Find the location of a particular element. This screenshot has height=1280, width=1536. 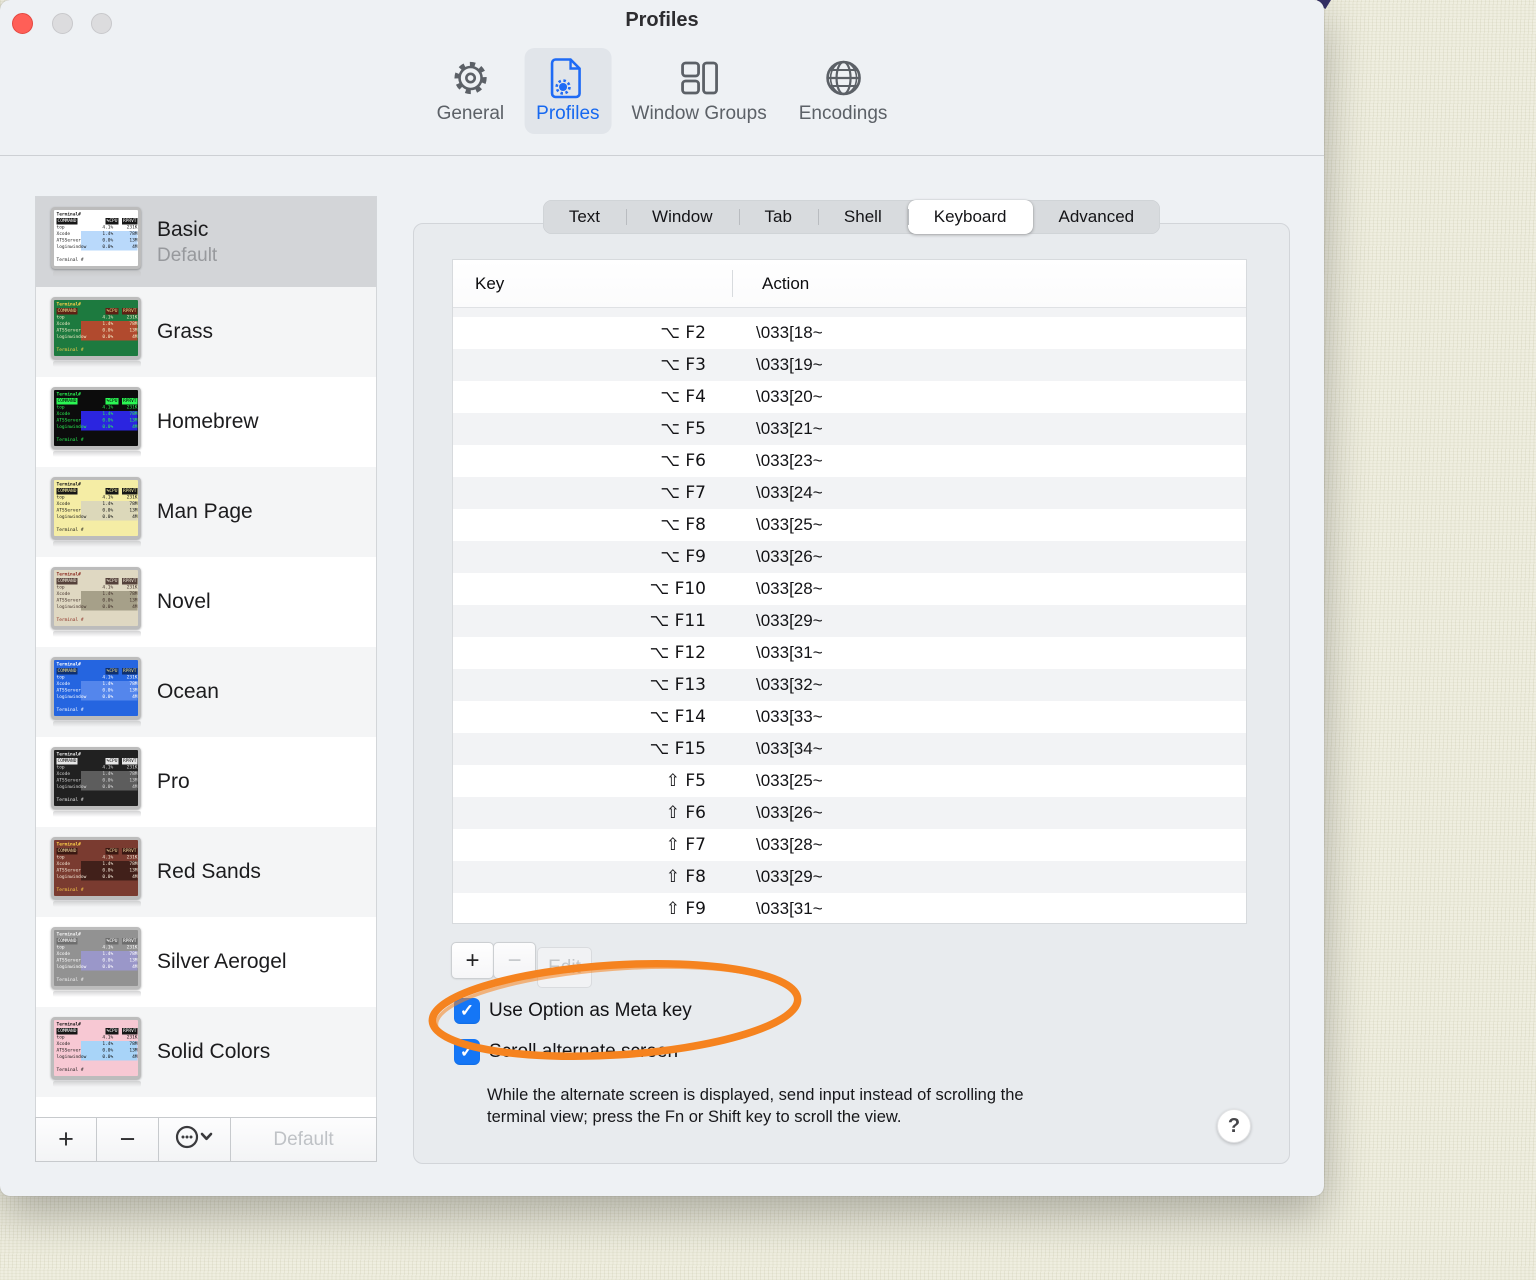

edit-key-button: Edit is located at coordinates (564, 967).